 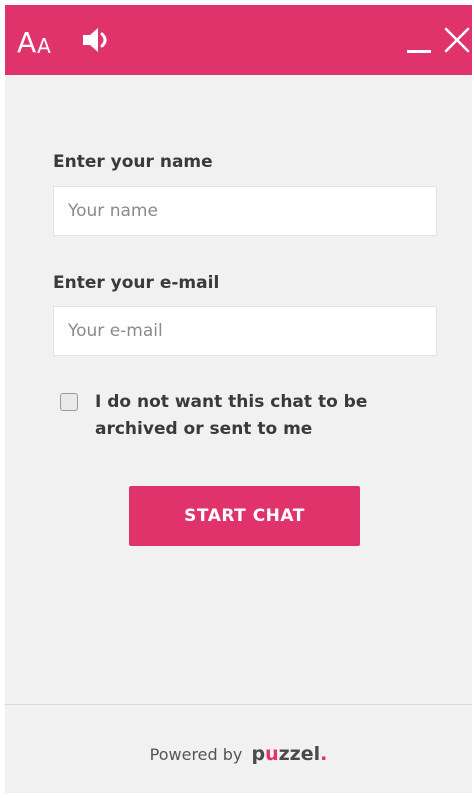 I want to click on email-label: Enter your e-mail, so click(x=136, y=283).